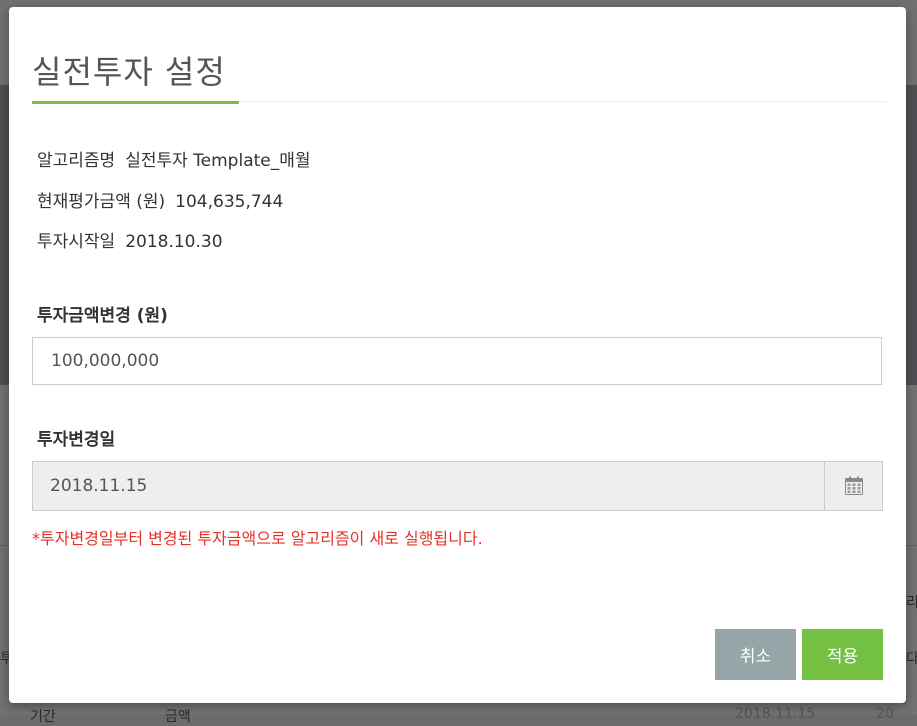  I want to click on modal-title: 실전투자 설정, so click(129, 72).